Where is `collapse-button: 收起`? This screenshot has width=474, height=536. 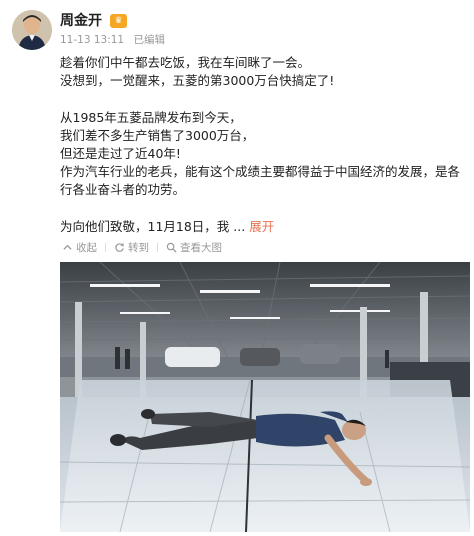 collapse-button: 收起 is located at coordinates (79, 247).